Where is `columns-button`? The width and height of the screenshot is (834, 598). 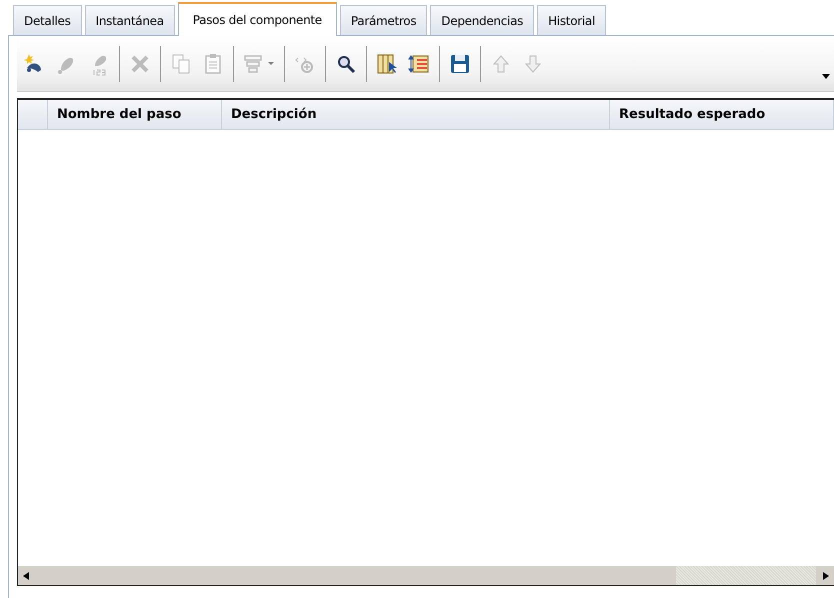 columns-button is located at coordinates (387, 64).